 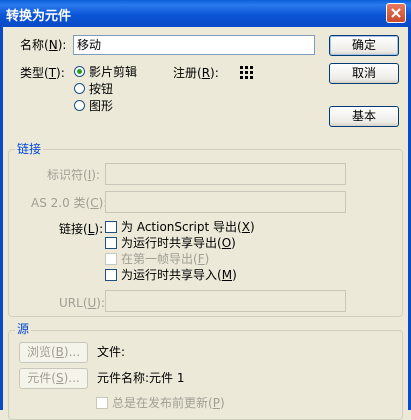 I want to click on type-button-label: 按钮, so click(x=101, y=89).